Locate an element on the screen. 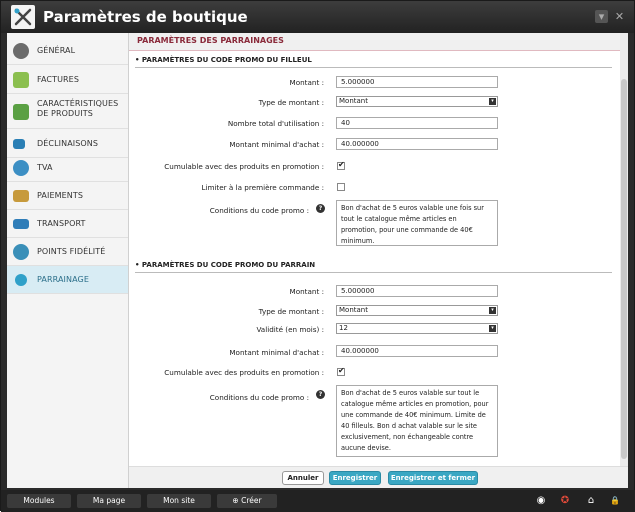  minimize-button: ▾ is located at coordinates (601, 16).